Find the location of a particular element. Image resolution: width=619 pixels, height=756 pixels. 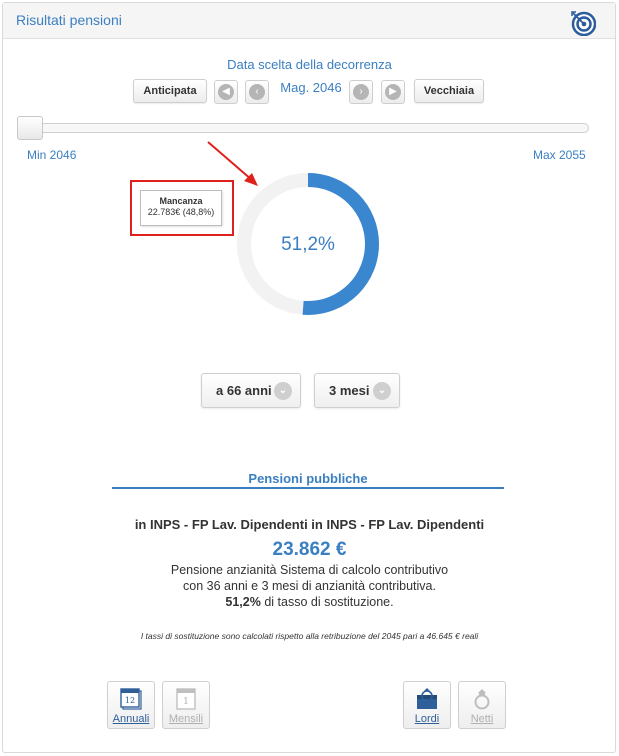

mensili-label: Mensili is located at coordinates (186, 719).